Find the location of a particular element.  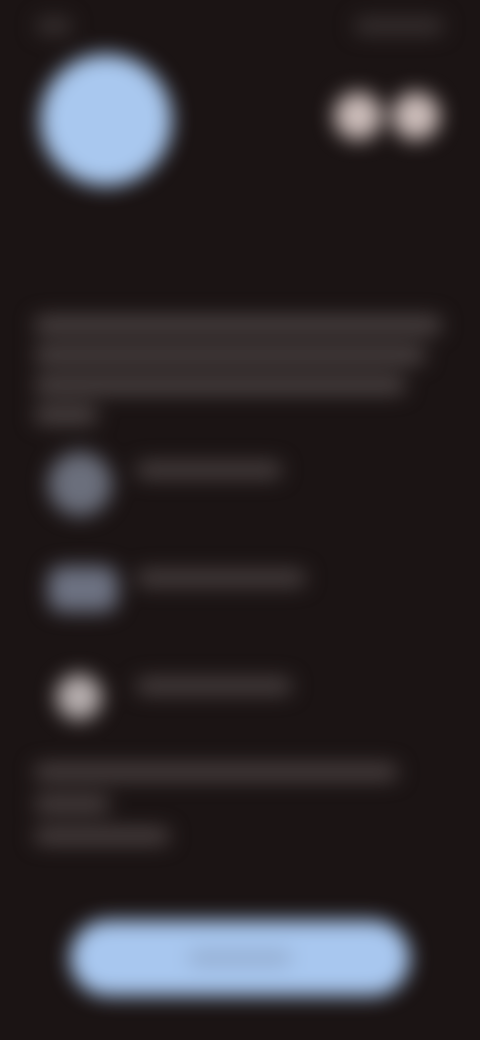

status-time is located at coordinates (54, 26).